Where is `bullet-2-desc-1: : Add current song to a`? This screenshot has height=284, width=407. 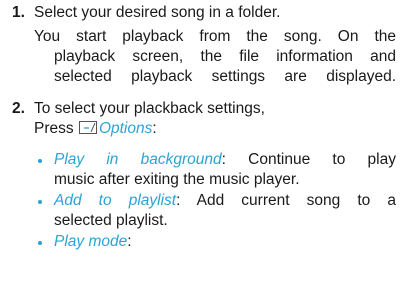
bullet-2-desc-1: : Add current song to a is located at coordinates (286, 200).